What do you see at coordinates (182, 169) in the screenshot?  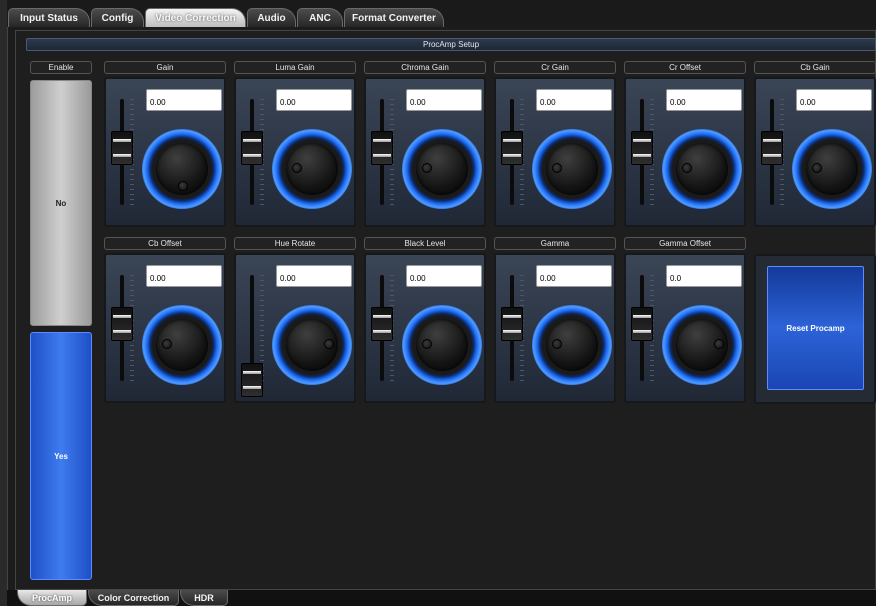 I see `gain-knob` at bounding box center [182, 169].